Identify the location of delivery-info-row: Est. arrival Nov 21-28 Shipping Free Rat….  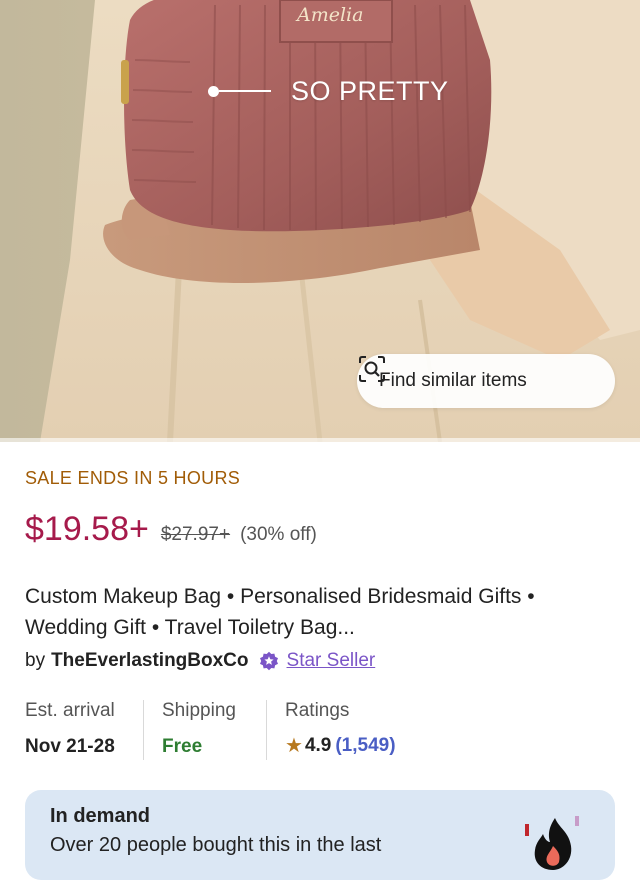
(210, 731).